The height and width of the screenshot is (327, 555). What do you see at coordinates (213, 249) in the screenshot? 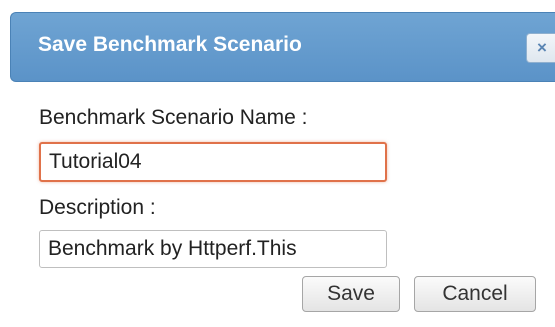
I see `description-input` at bounding box center [213, 249].